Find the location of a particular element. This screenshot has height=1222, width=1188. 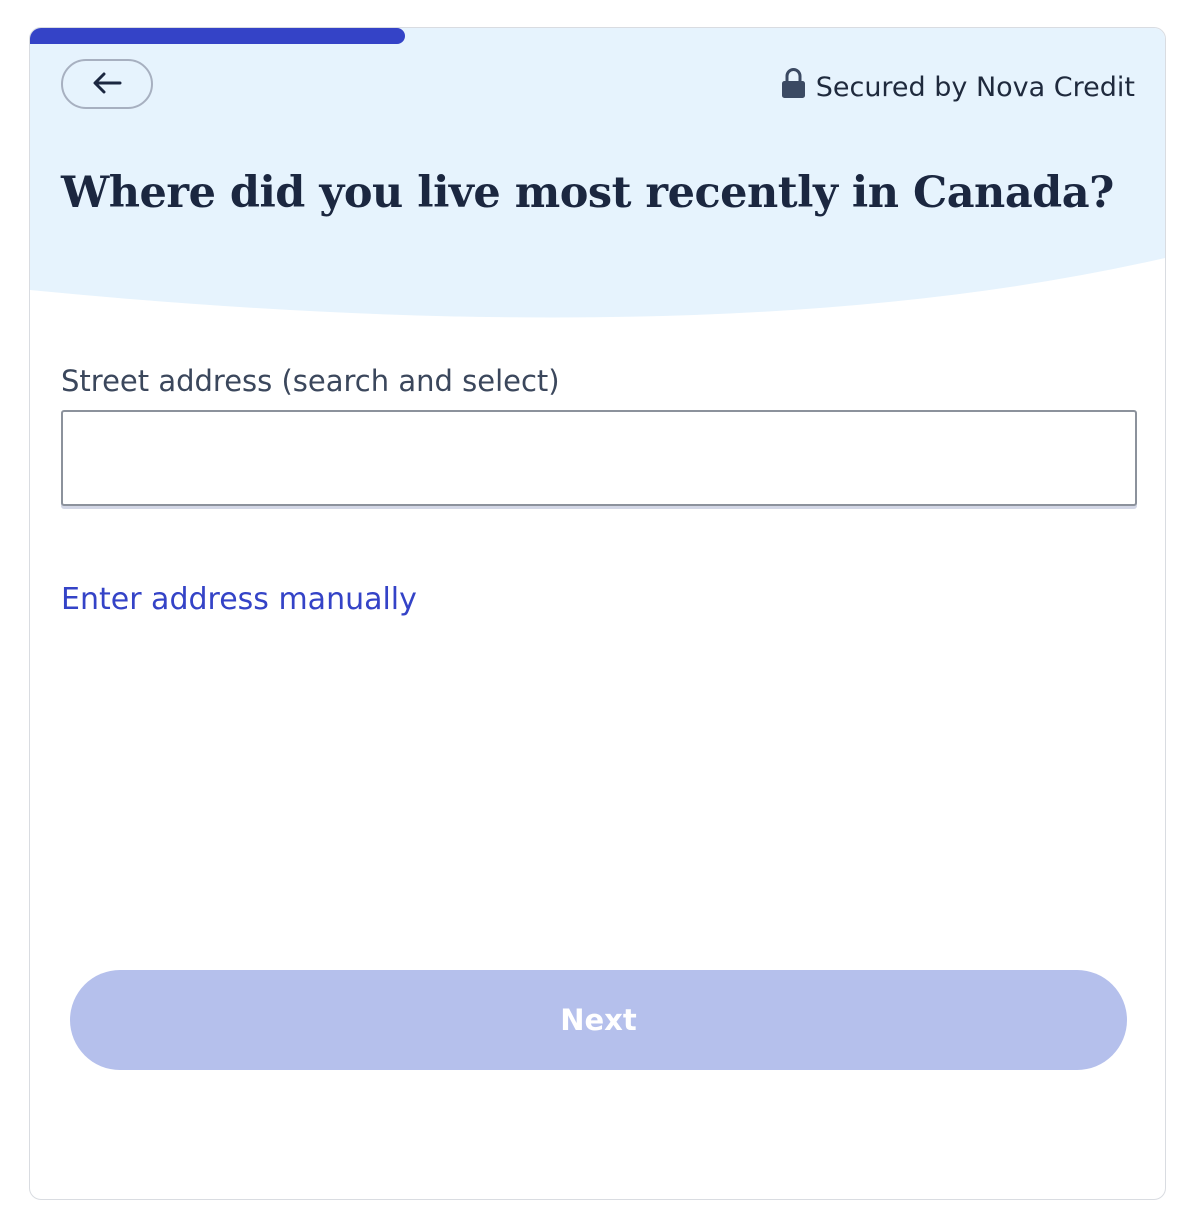

next-button: Next is located at coordinates (598, 1020).